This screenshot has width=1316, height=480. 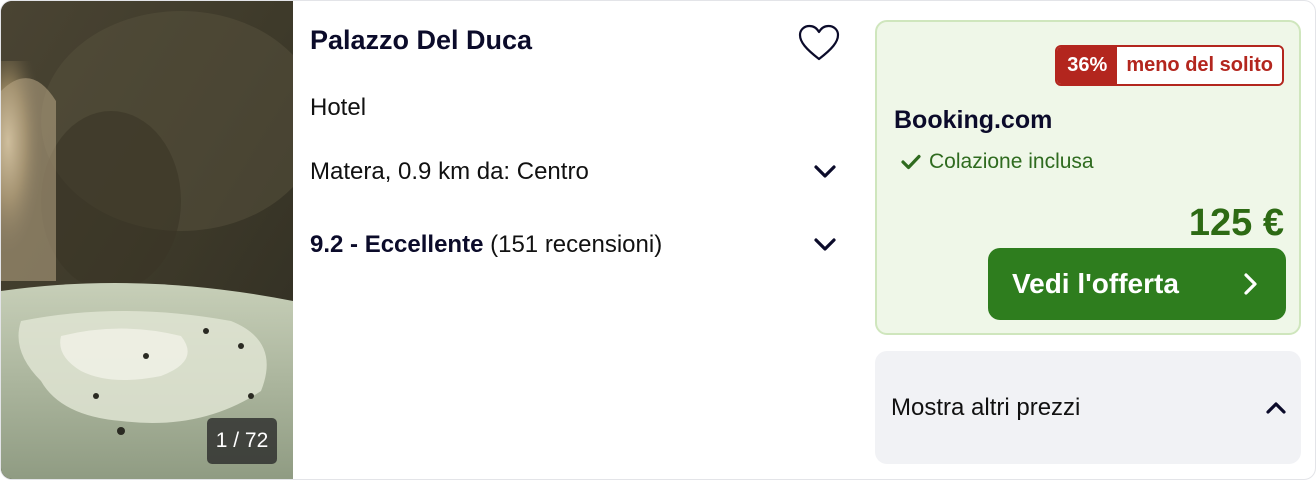 What do you see at coordinates (911, 162) in the screenshot?
I see `checkmark-icon` at bounding box center [911, 162].